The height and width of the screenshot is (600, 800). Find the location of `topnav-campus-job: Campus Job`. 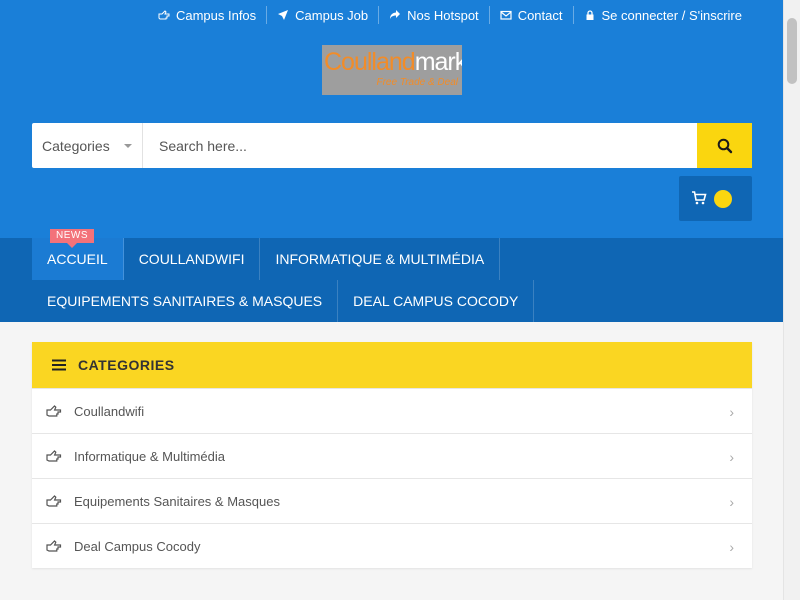

topnav-campus-job: Campus Job is located at coordinates (322, 15).